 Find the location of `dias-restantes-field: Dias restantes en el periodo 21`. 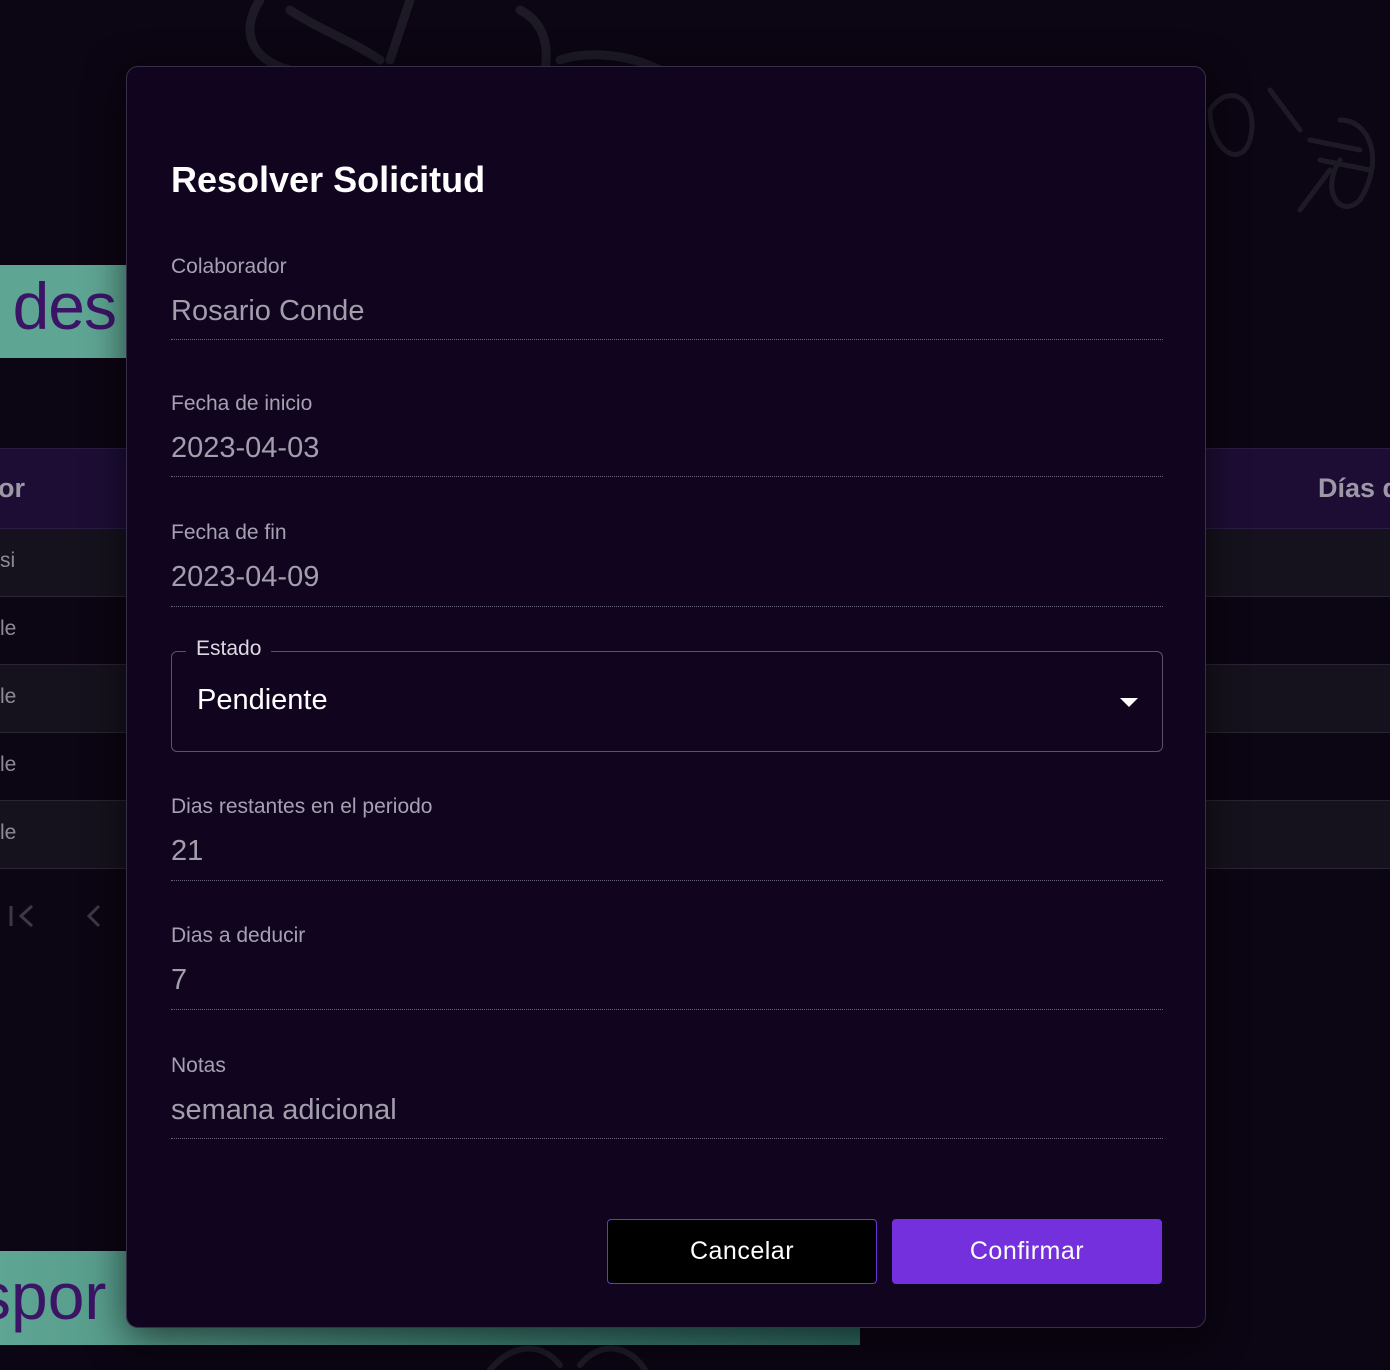

dias-restantes-field: Dias restantes en el periodo 21 is located at coordinates (667, 838).